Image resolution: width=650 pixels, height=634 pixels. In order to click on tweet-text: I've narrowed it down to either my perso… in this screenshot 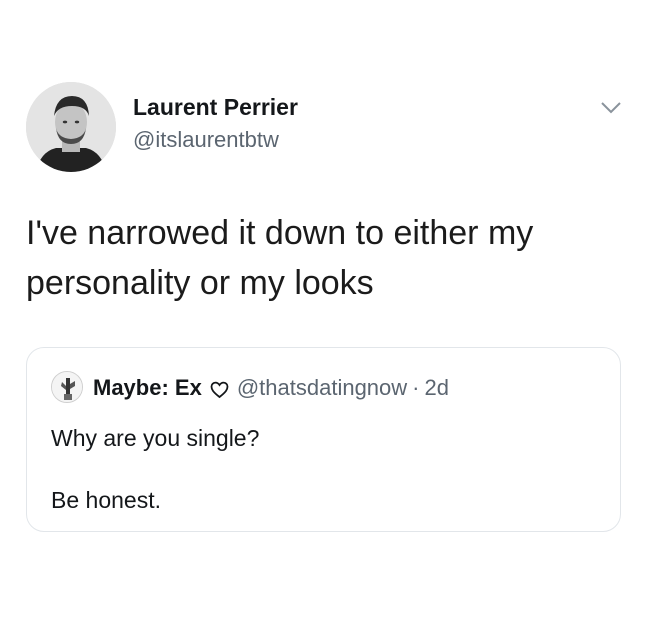, I will do `click(280, 258)`.